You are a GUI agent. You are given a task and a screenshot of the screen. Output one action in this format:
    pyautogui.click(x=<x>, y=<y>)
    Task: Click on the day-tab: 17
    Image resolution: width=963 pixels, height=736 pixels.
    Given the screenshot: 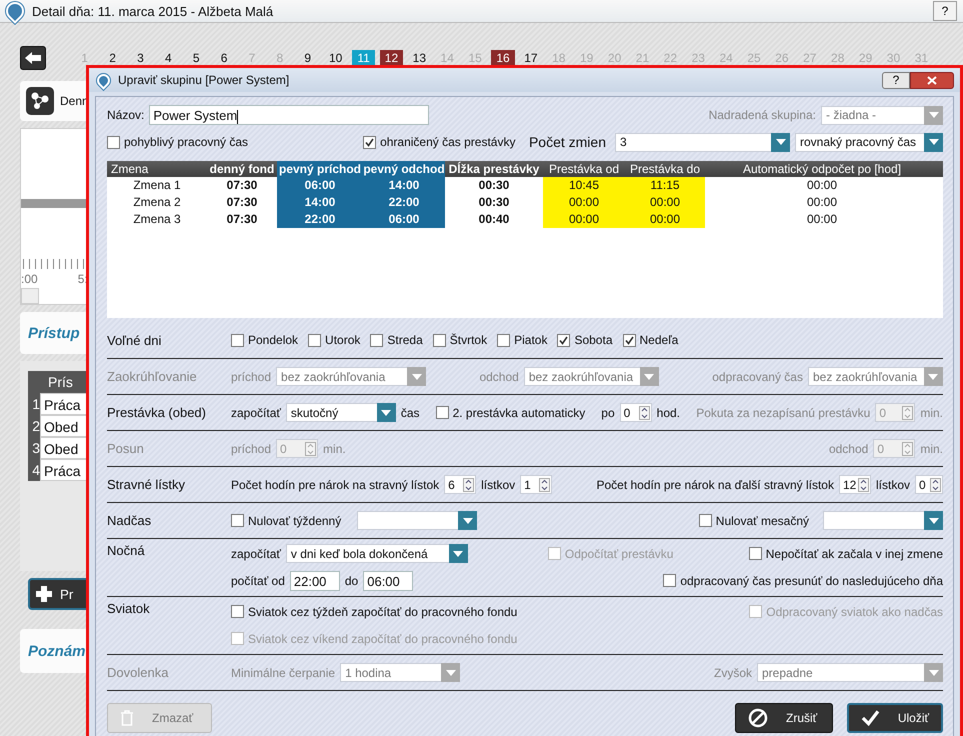 What is the action you would take?
    pyautogui.click(x=531, y=58)
    